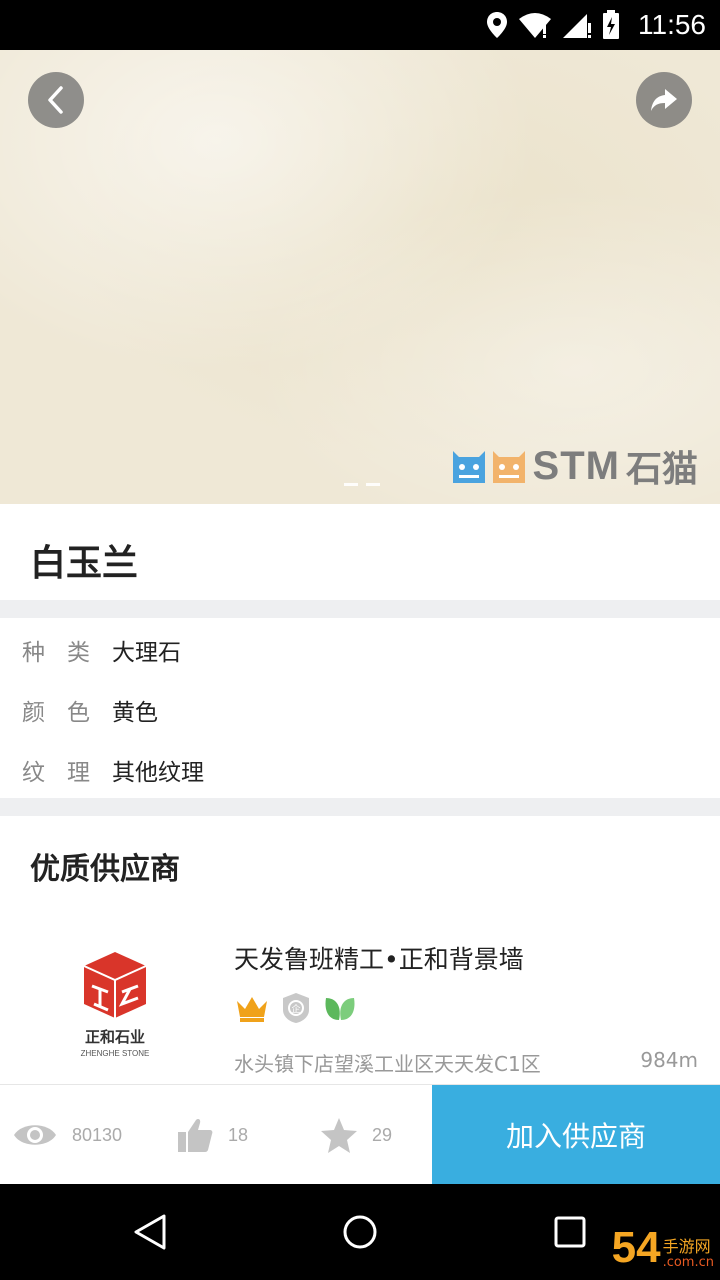 The height and width of the screenshot is (1280, 720). Describe the element at coordinates (360, 25) in the screenshot. I see `status-bar: 11:56` at that location.